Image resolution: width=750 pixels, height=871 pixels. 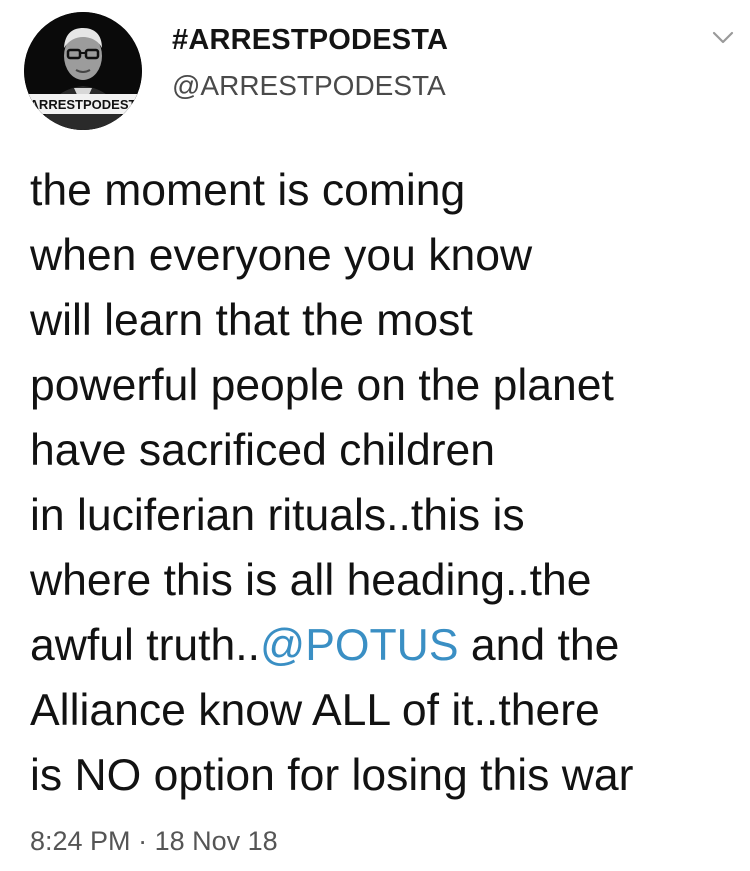 I want to click on tweet-time: 8:24 PM, so click(x=80, y=841).